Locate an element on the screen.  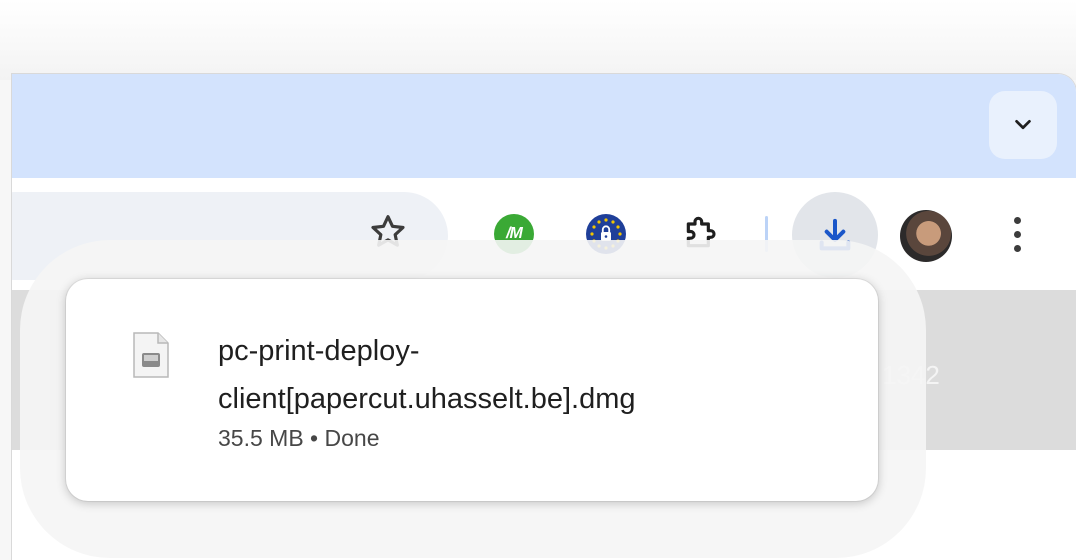
file-size: 35.5 MB is located at coordinates (261, 438).